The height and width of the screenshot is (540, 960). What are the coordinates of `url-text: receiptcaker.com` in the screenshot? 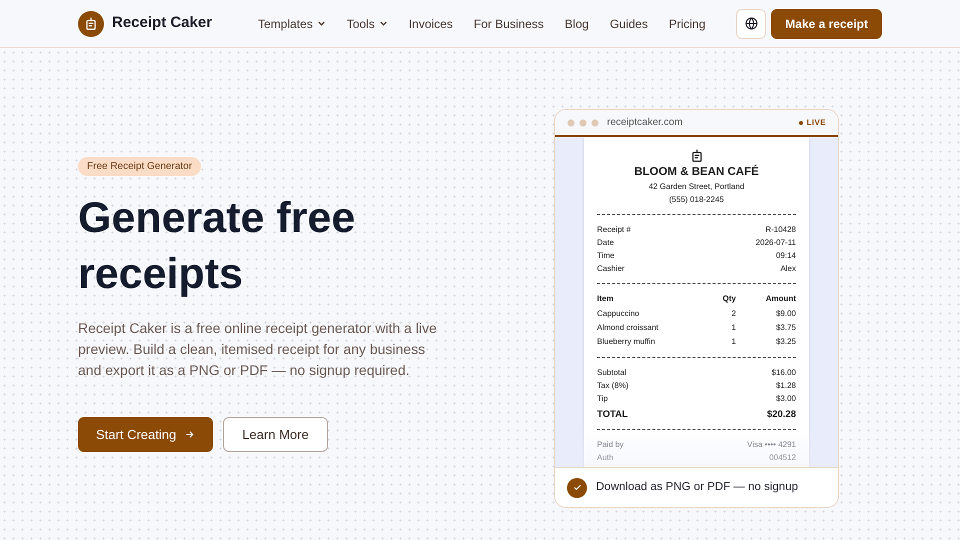 It's located at (645, 123).